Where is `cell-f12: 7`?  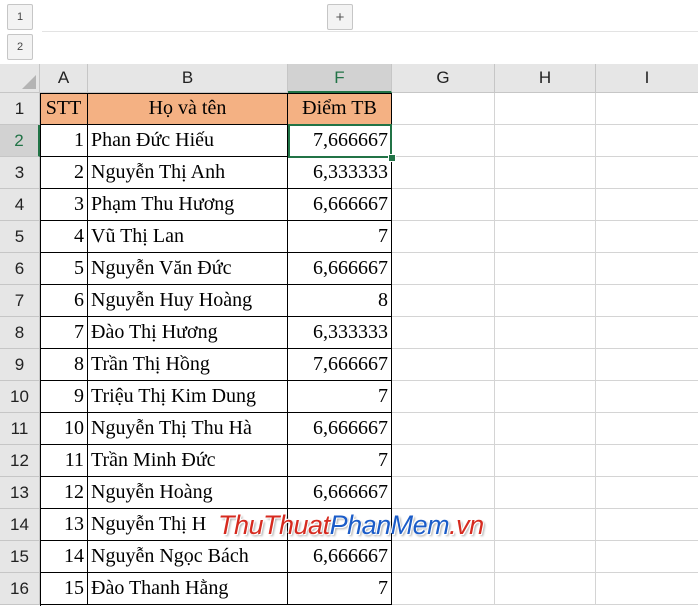
cell-f12: 7 is located at coordinates (340, 461).